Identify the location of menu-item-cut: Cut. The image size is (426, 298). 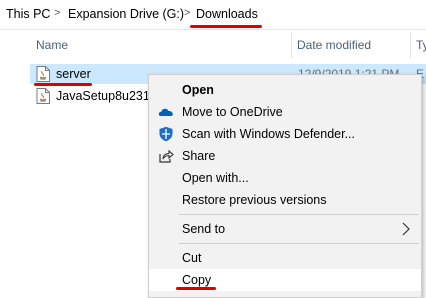
(285, 258).